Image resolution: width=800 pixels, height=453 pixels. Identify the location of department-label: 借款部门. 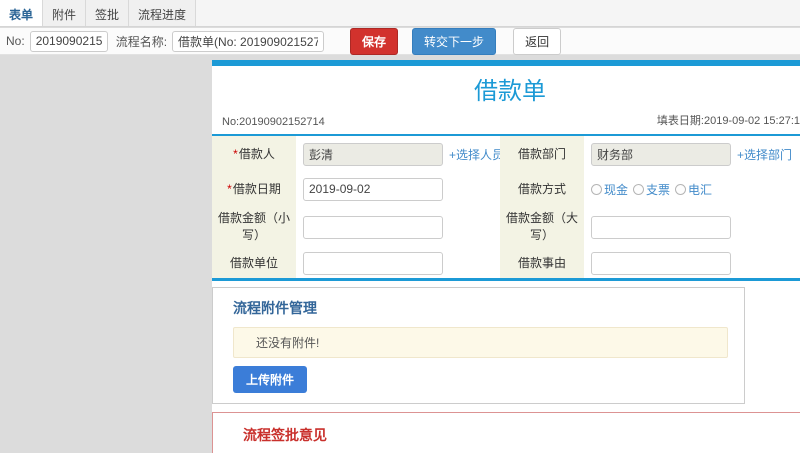
(542, 154).